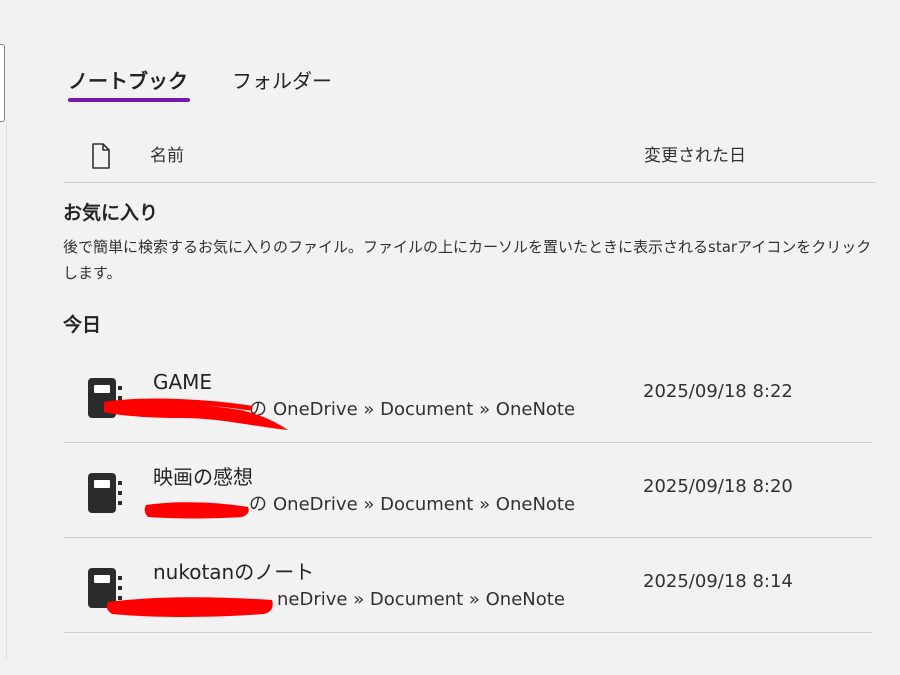  What do you see at coordinates (82, 325) in the screenshot?
I see `today-heading: 今日` at bounding box center [82, 325].